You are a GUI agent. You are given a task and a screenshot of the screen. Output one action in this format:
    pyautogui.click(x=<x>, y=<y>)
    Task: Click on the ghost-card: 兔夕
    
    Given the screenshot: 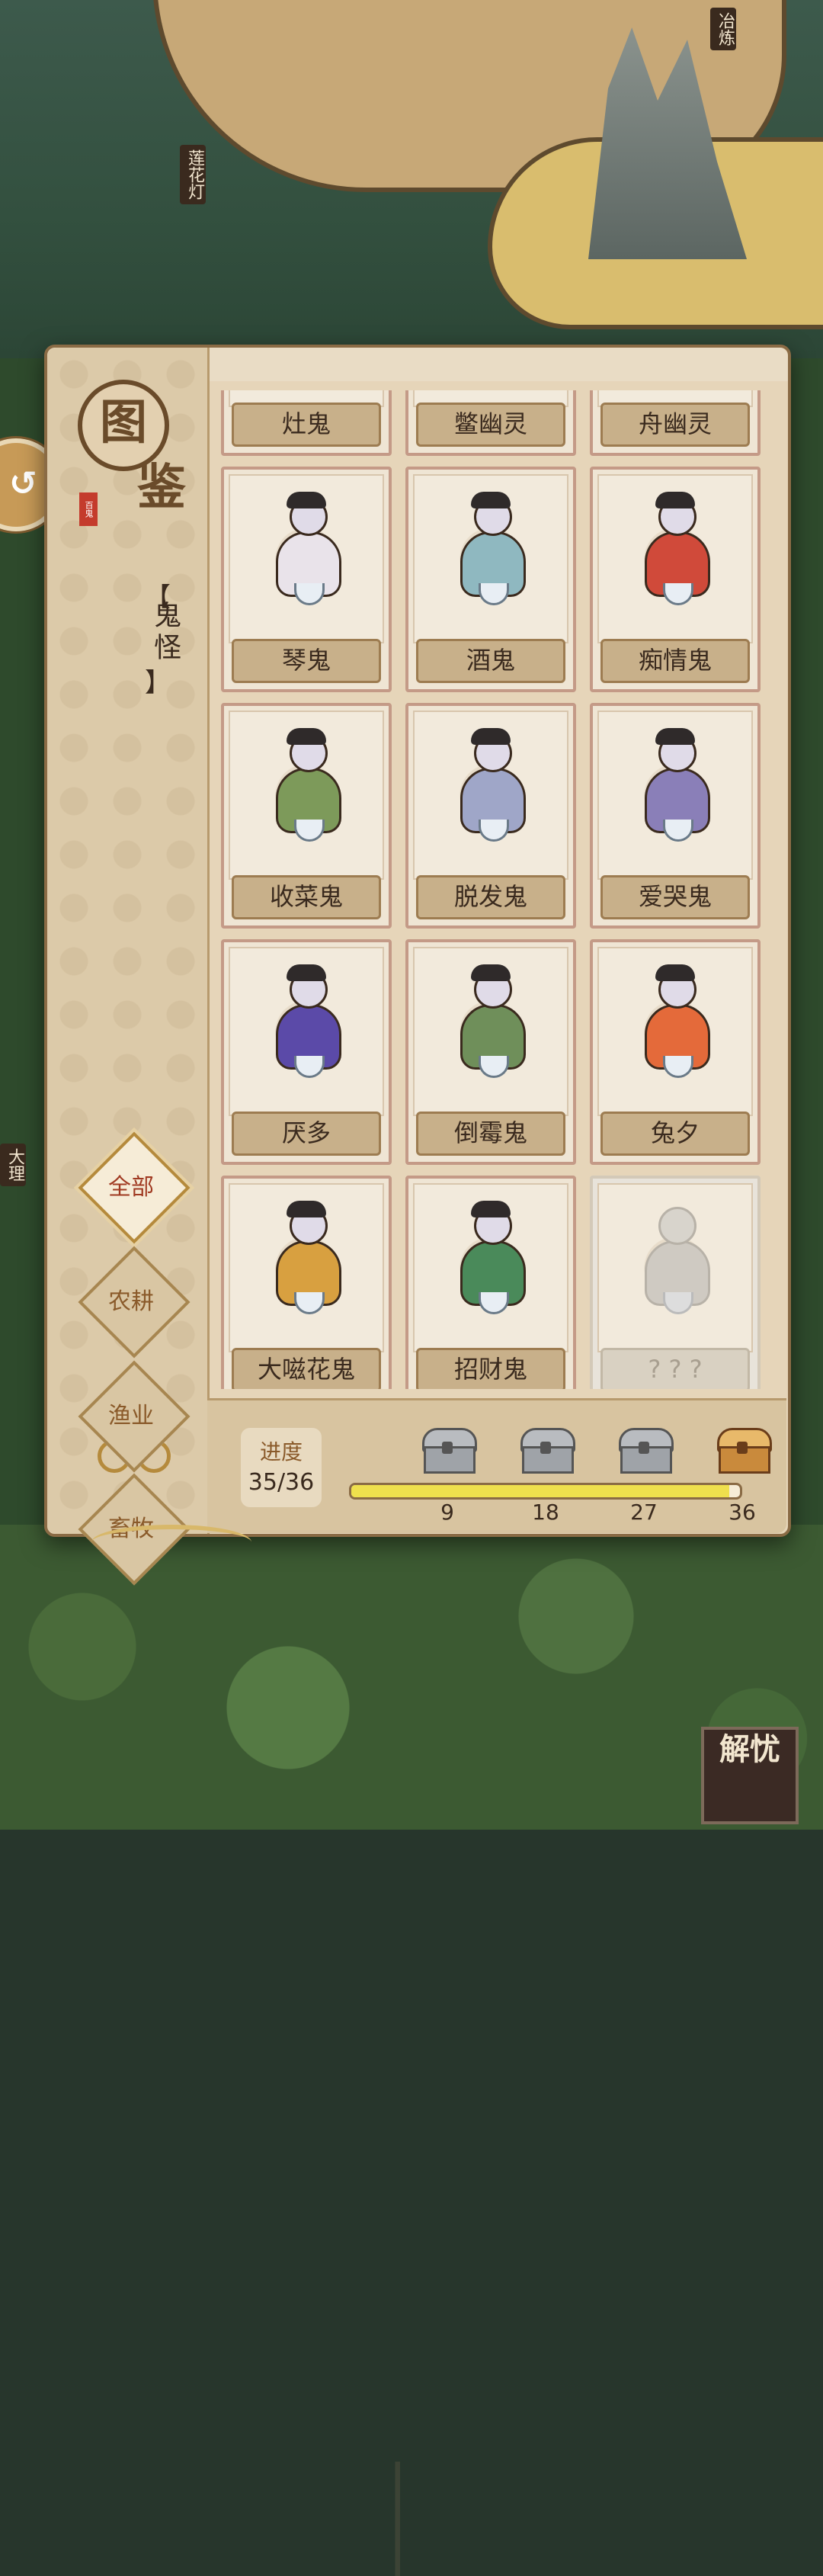 What is the action you would take?
    pyautogui.click(x=675, y=1052)
    